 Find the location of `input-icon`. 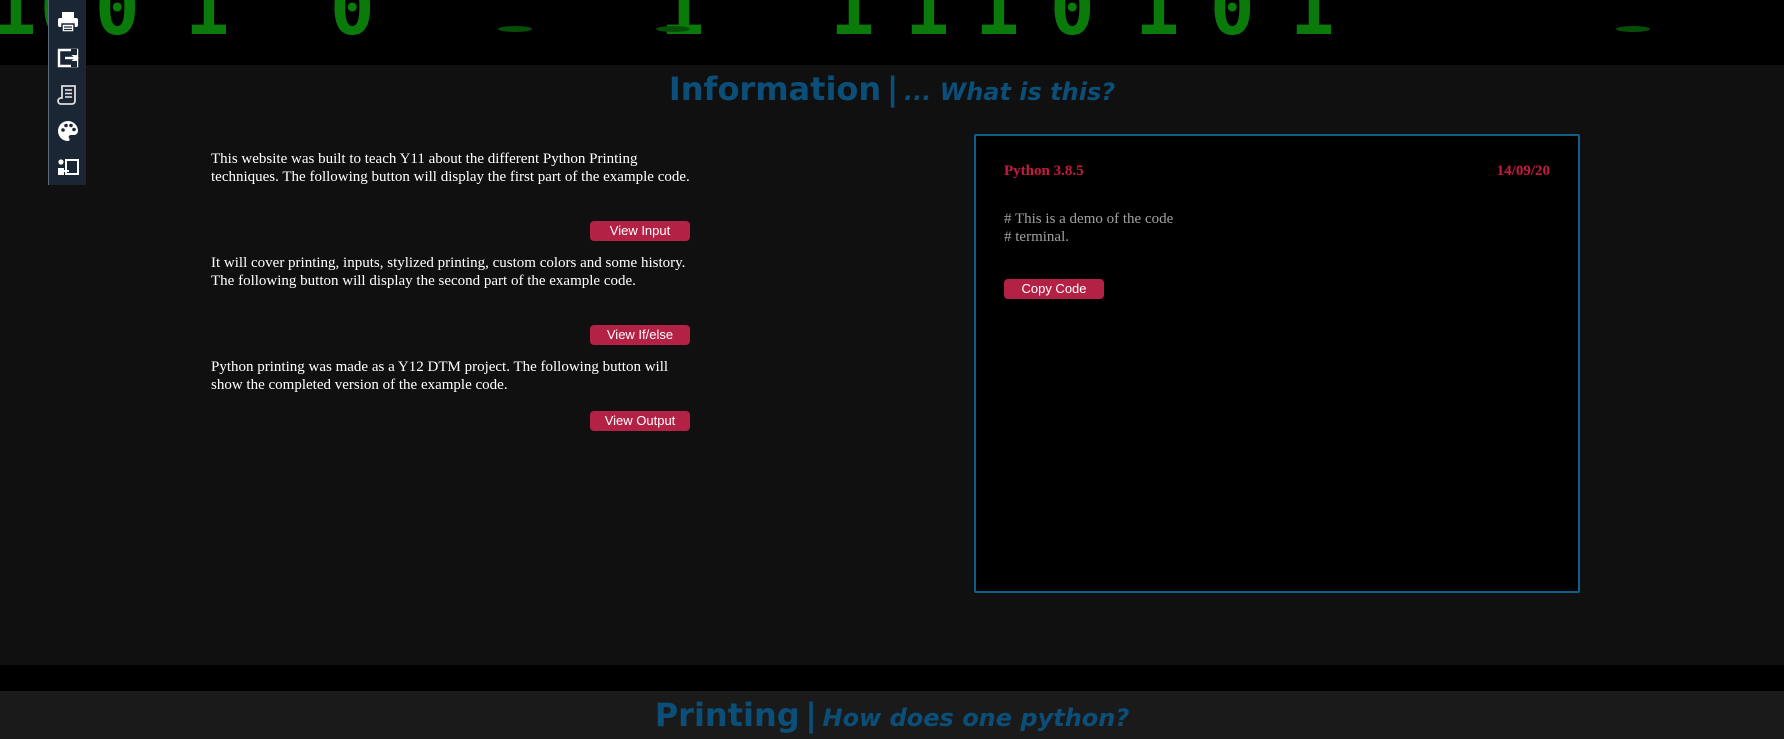

input-icon is located at coordinates (68, 58).